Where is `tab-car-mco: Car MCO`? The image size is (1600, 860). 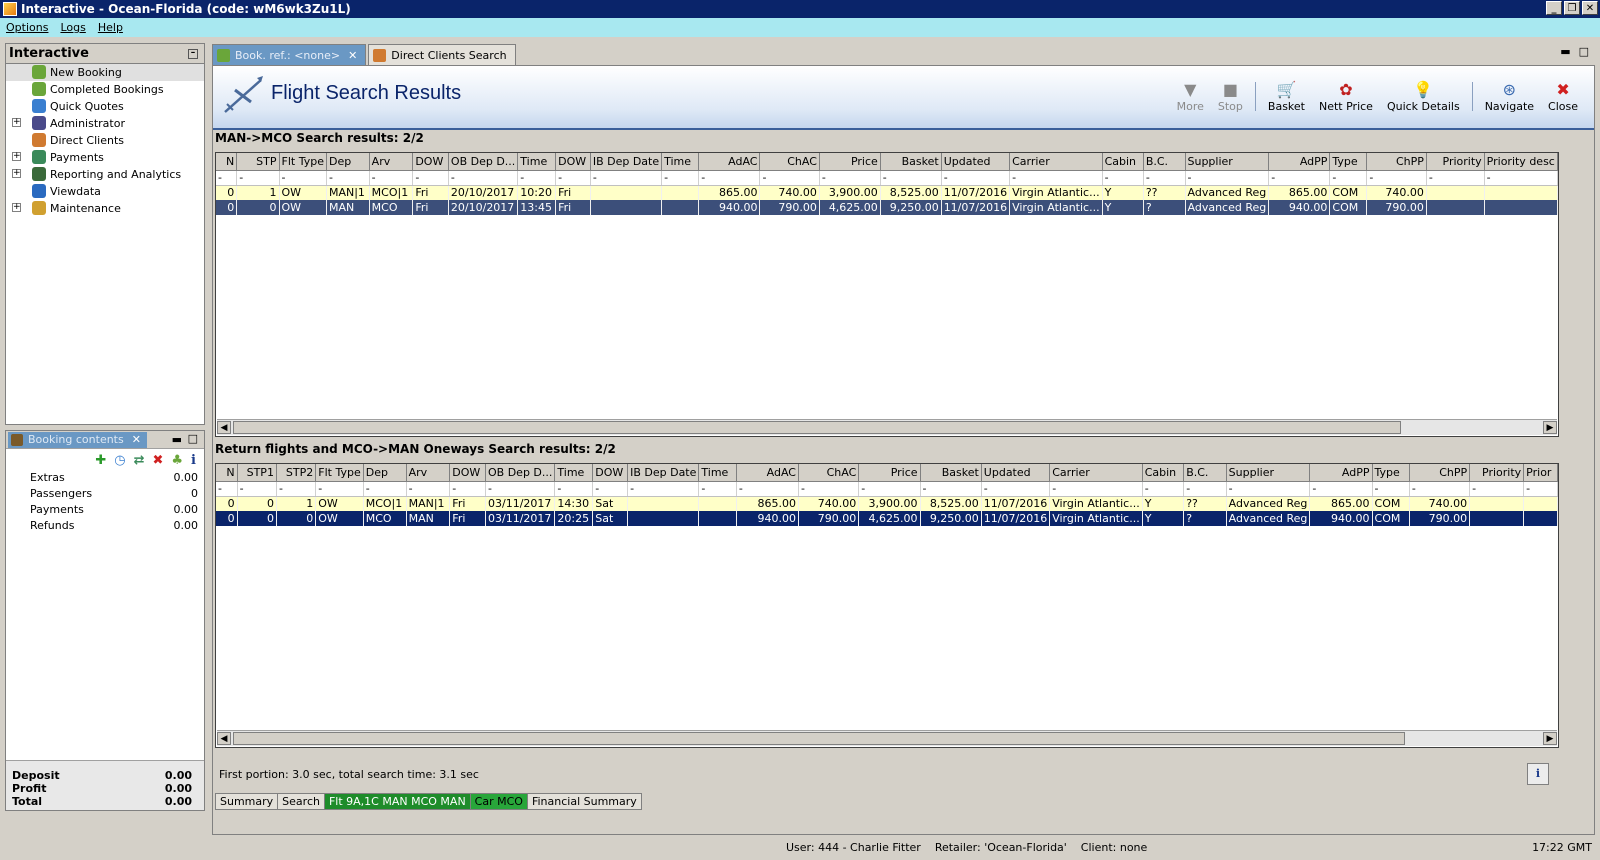 tab-car-mco: Car MCO is located at coordinates (498, 801).